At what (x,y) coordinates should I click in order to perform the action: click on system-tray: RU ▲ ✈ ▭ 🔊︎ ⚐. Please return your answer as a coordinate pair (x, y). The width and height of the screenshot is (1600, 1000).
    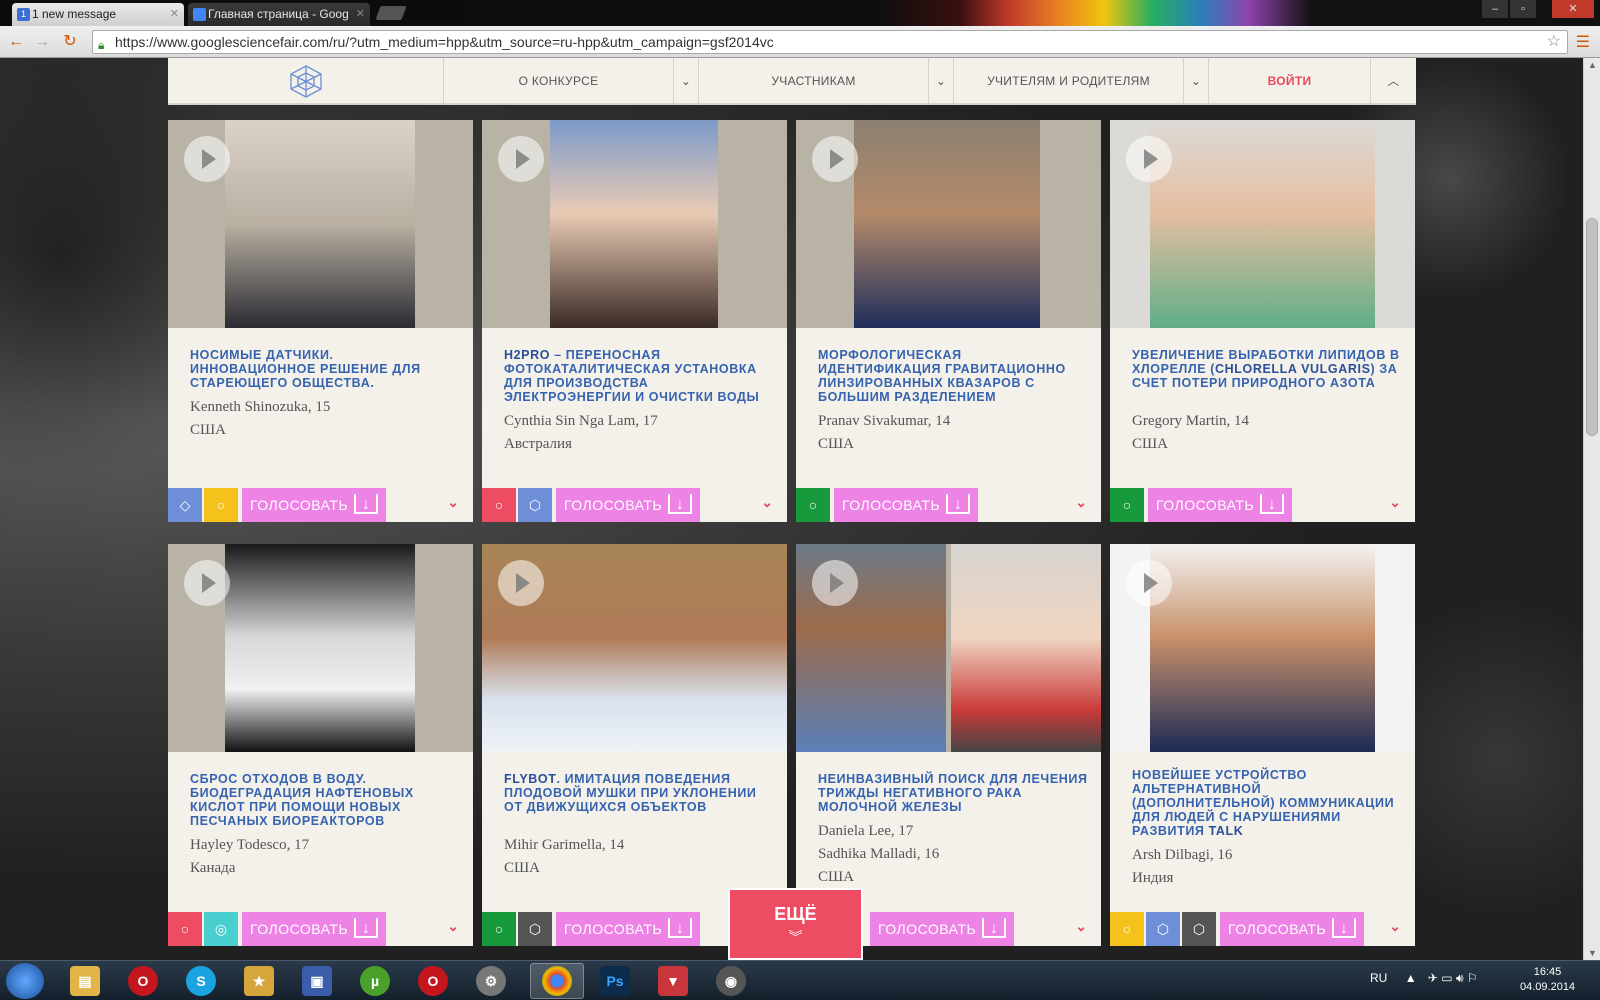
    Looking at the image, I should click on (1424, 978).